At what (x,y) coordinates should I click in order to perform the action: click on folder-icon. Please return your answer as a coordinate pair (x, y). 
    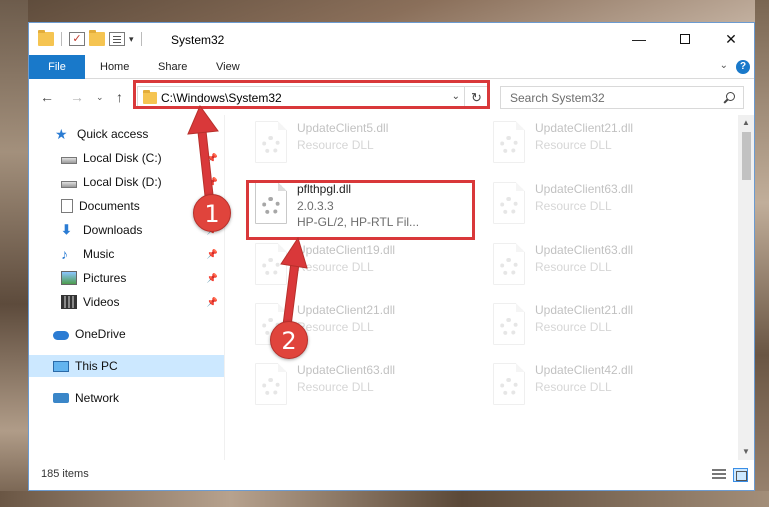
    Looking at the image, I should click on (46, 38).